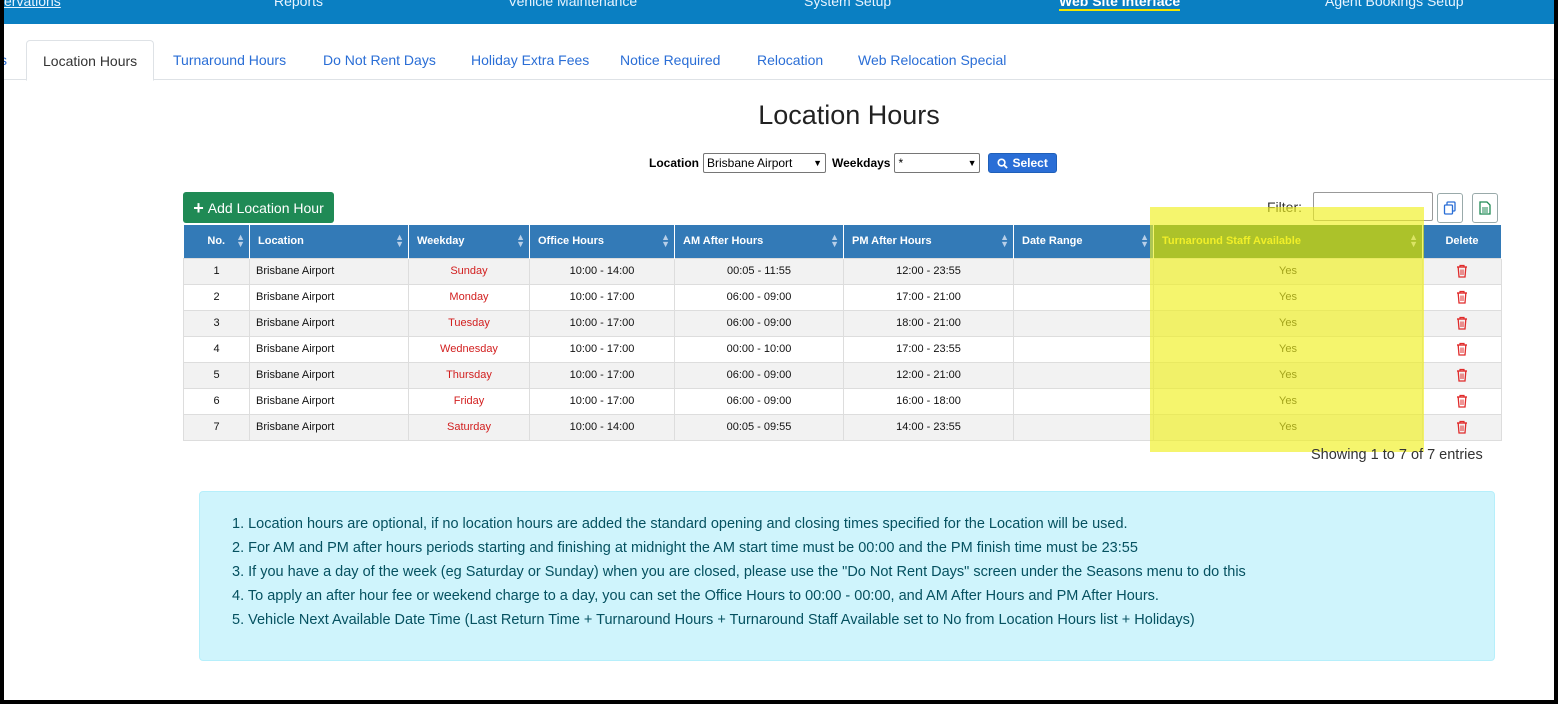  What do you see at coordinates (32, 4) in the screenshot?
I see `nav-reservations: ervations` at bounding box center [32, 4].